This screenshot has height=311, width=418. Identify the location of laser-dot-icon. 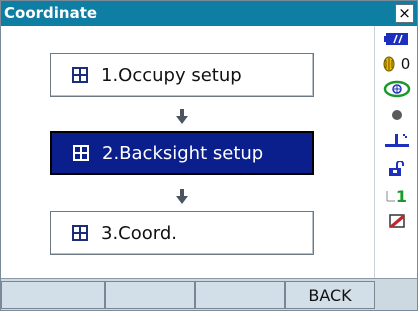
(396, 115).